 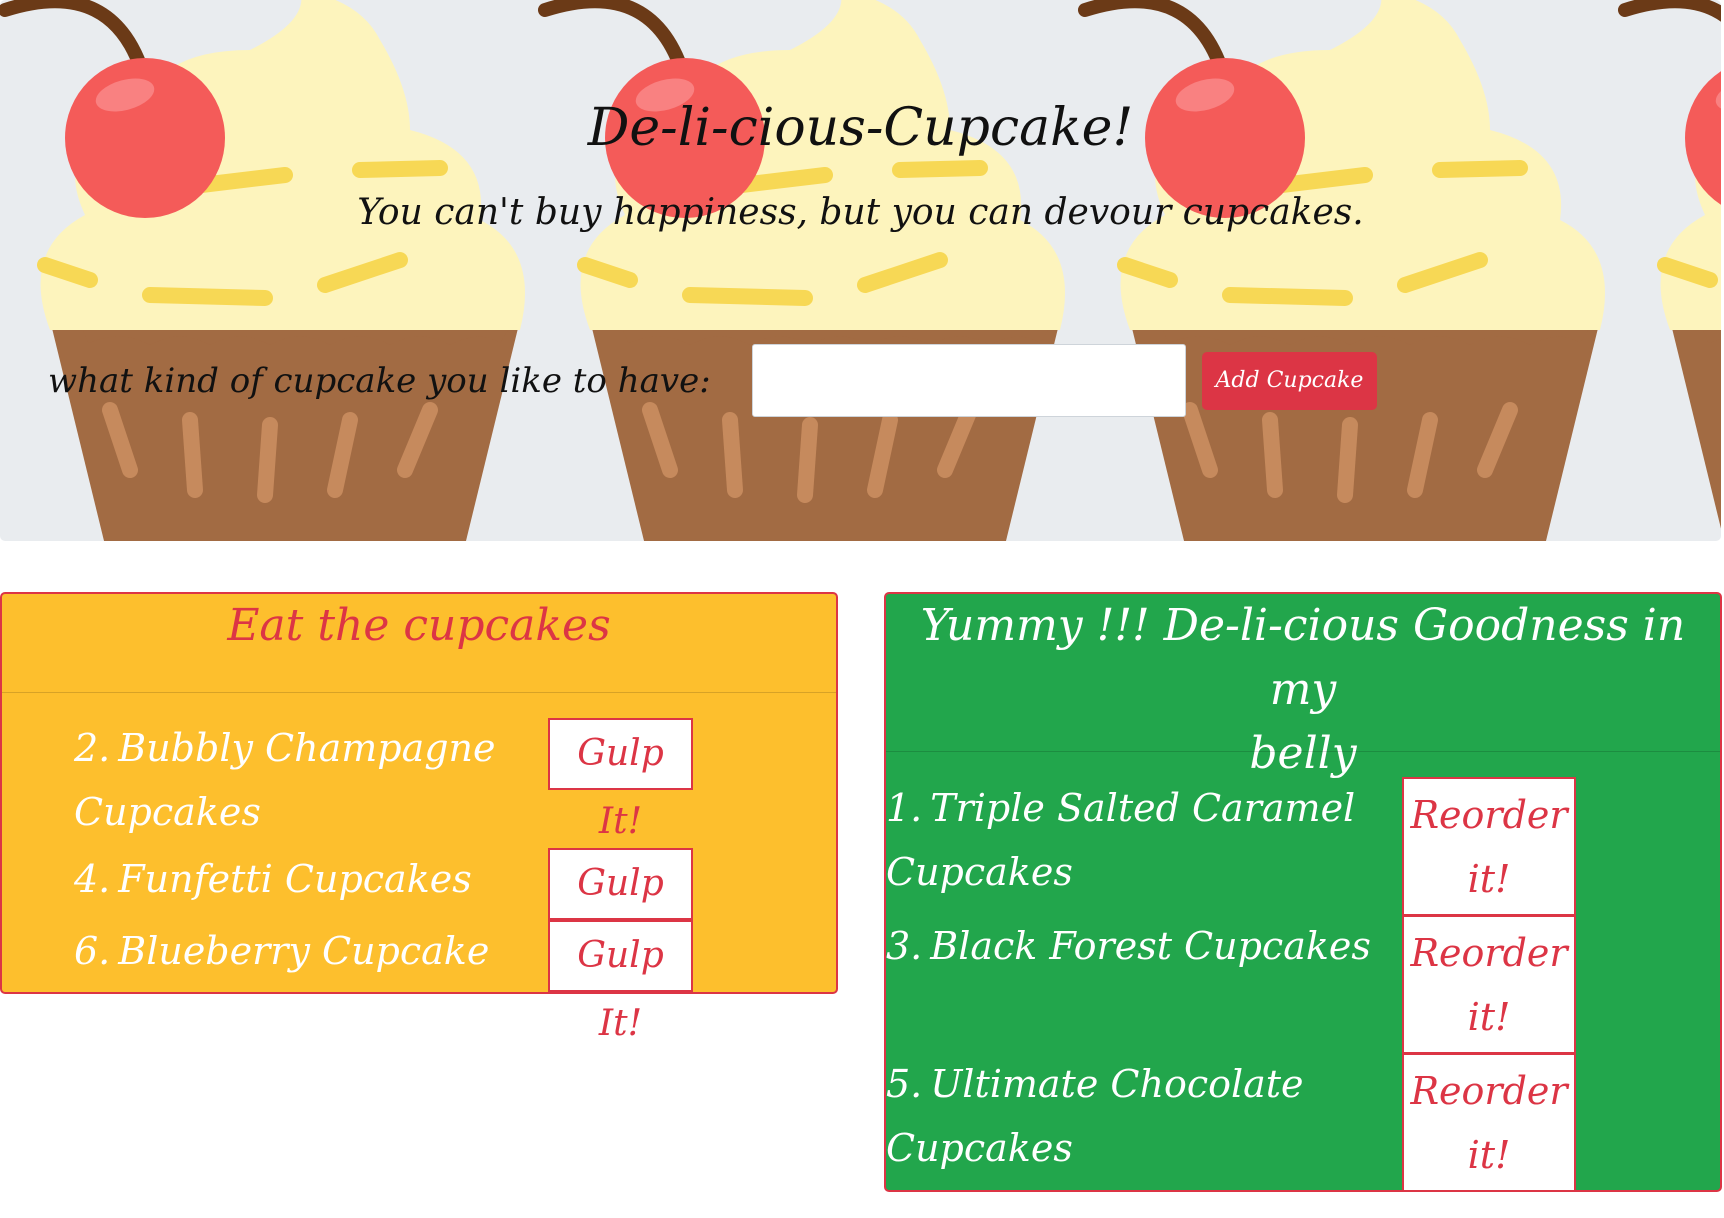 What do you see at coordinates (92, 951) in the screenshot?
I see `item-number: 6.` at bounding box center [92, 951].